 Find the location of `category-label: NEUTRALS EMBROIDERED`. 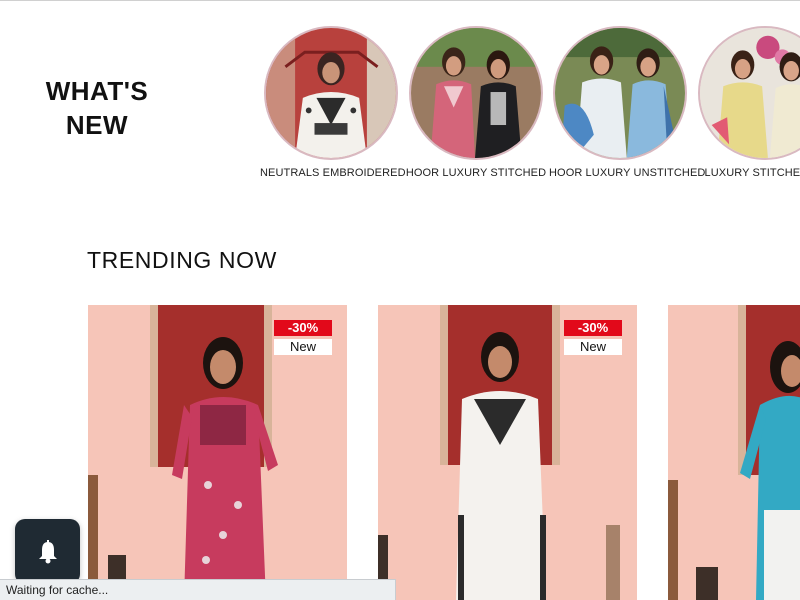

category-label: NEUTRALS EMBROIDERED is located at coordinates (333, 173).